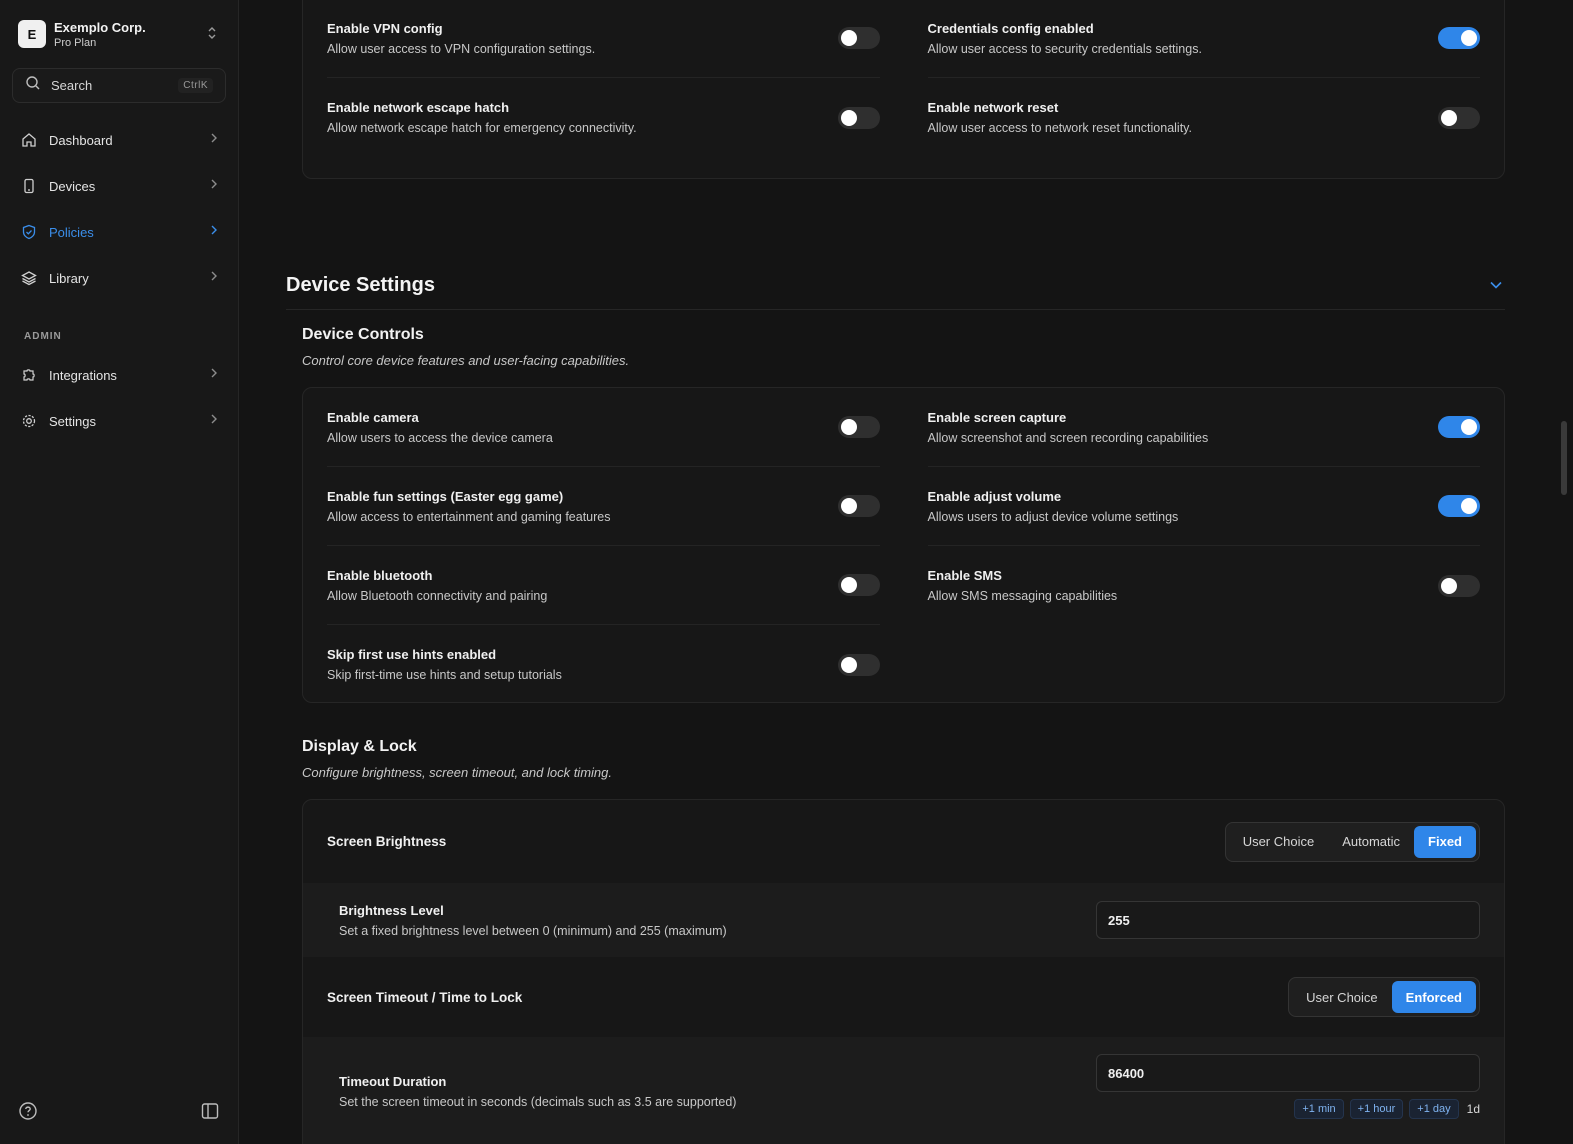  What do you see at coordinates (29, 278) in the screenshot?
I see `layers-icon` at bounding box center [29, 278].